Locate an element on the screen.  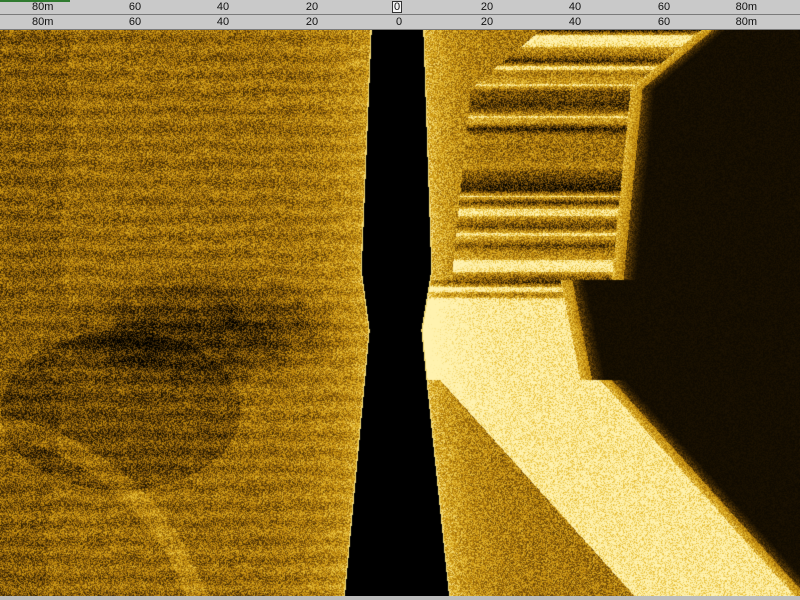
range-scale-bottom: 80m 60 40 20 0 20 40 60 80m is located at coordinates (400, 22).